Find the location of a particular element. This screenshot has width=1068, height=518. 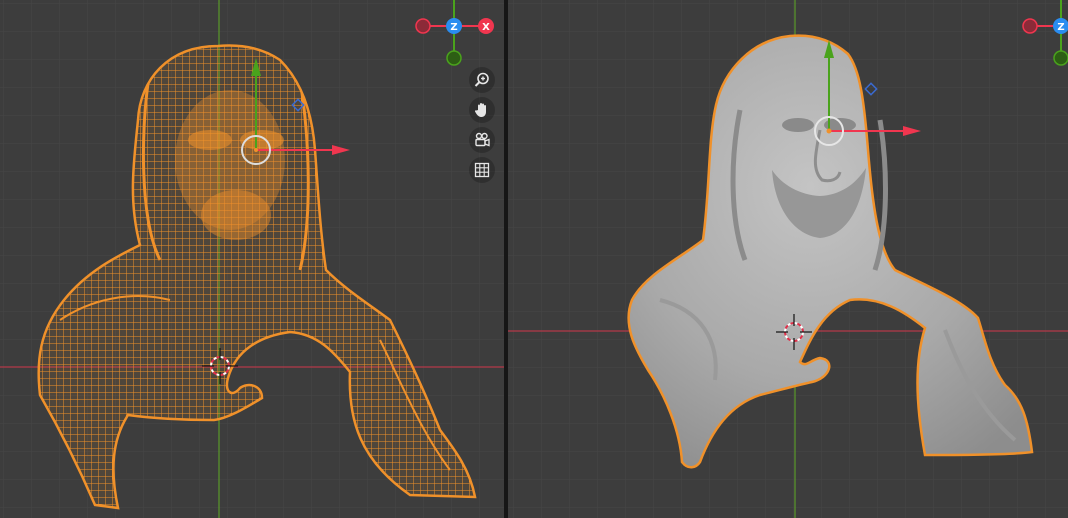

orthographic-grid-icon is located at coordinates (482, 170).